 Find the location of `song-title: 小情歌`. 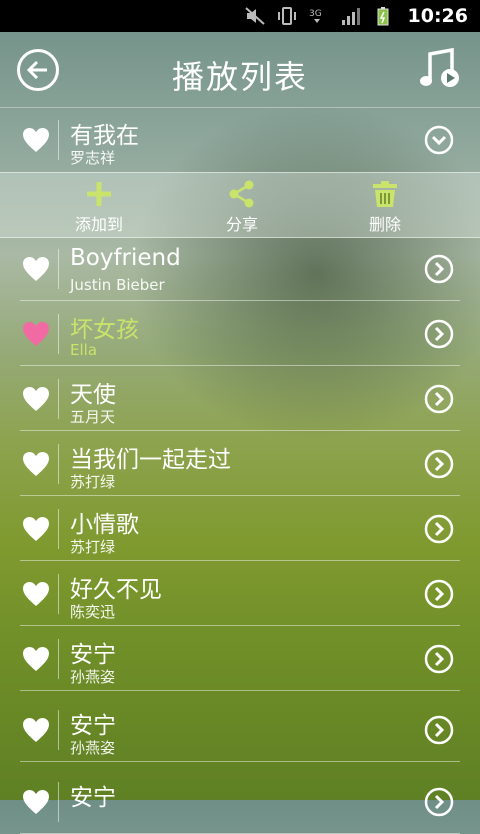

song-title: 小情歌 is located at coordinates (104, 525).